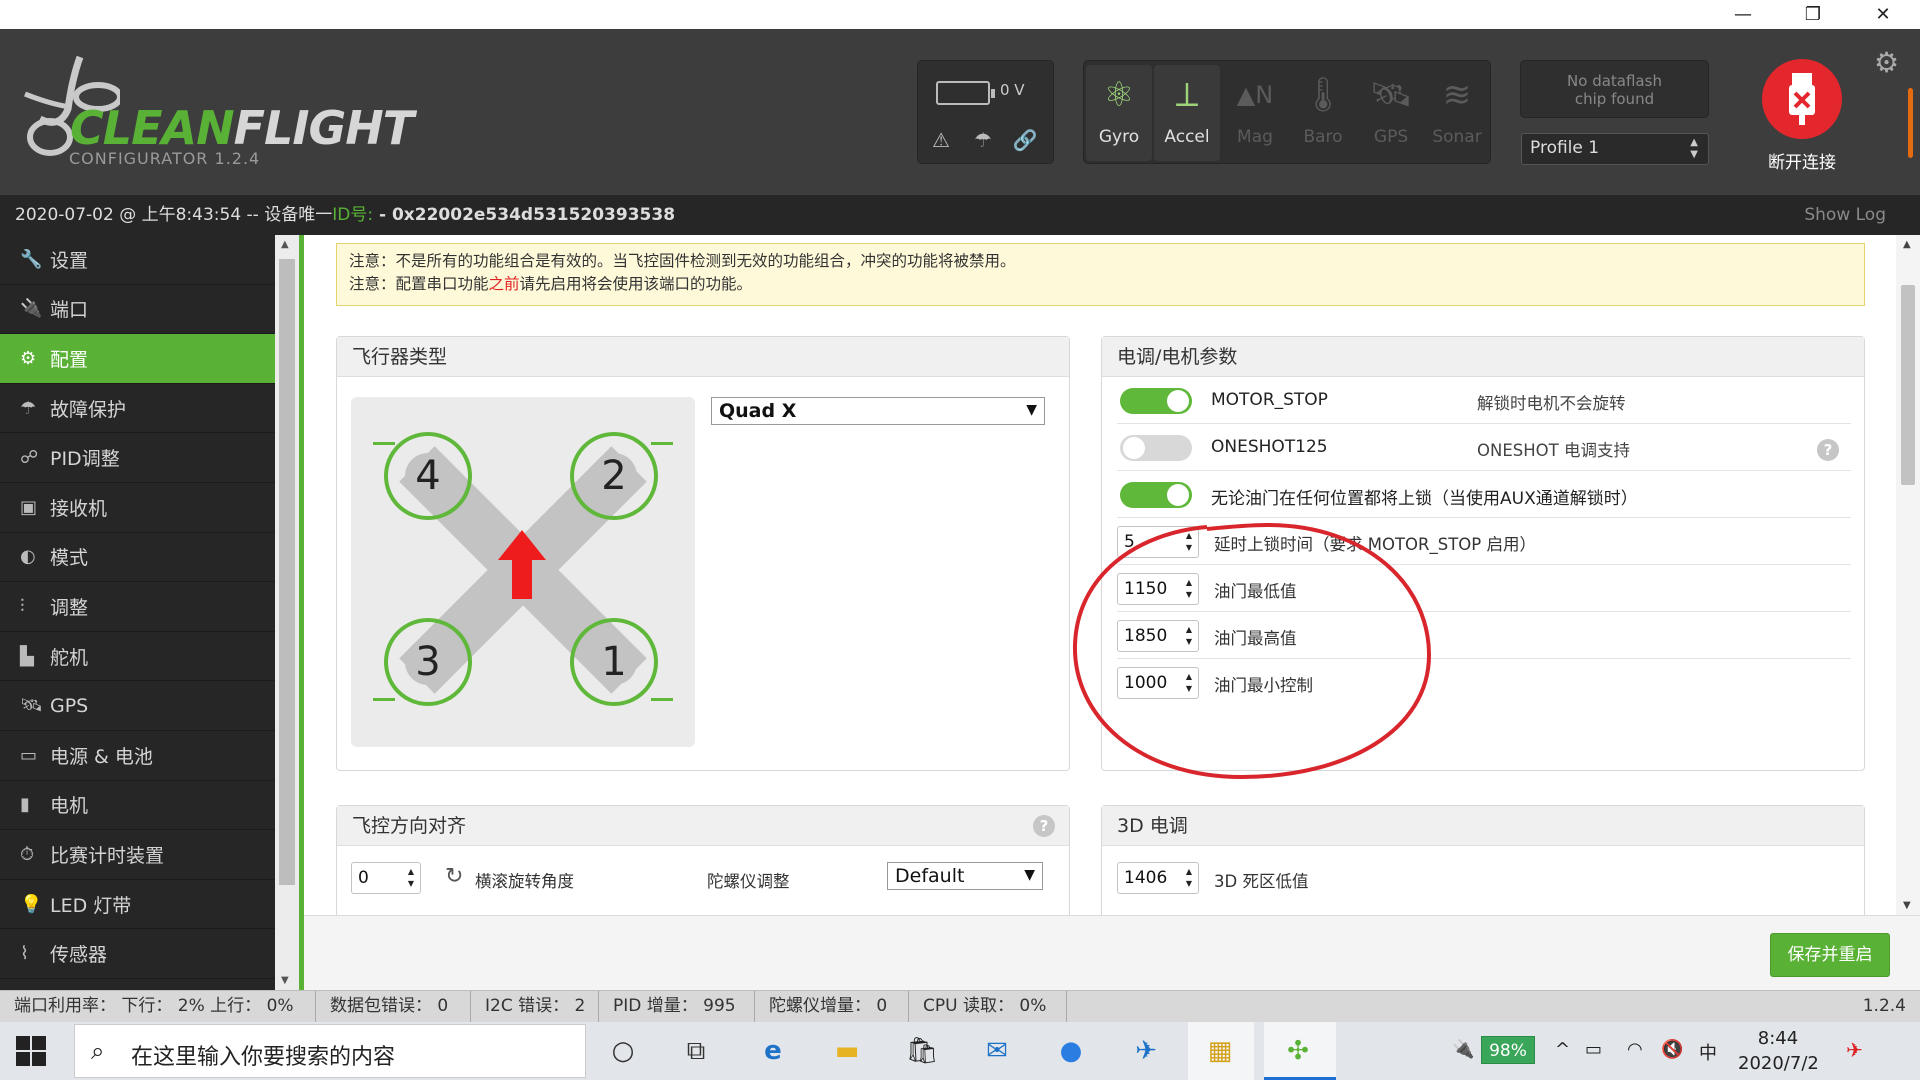 The width and height of the screenshot is (1920, 1080). I want to click on notice-line2: 注意：配置串口功能之前请先启用将会使用该端口的功能。, so click(1100, 284).